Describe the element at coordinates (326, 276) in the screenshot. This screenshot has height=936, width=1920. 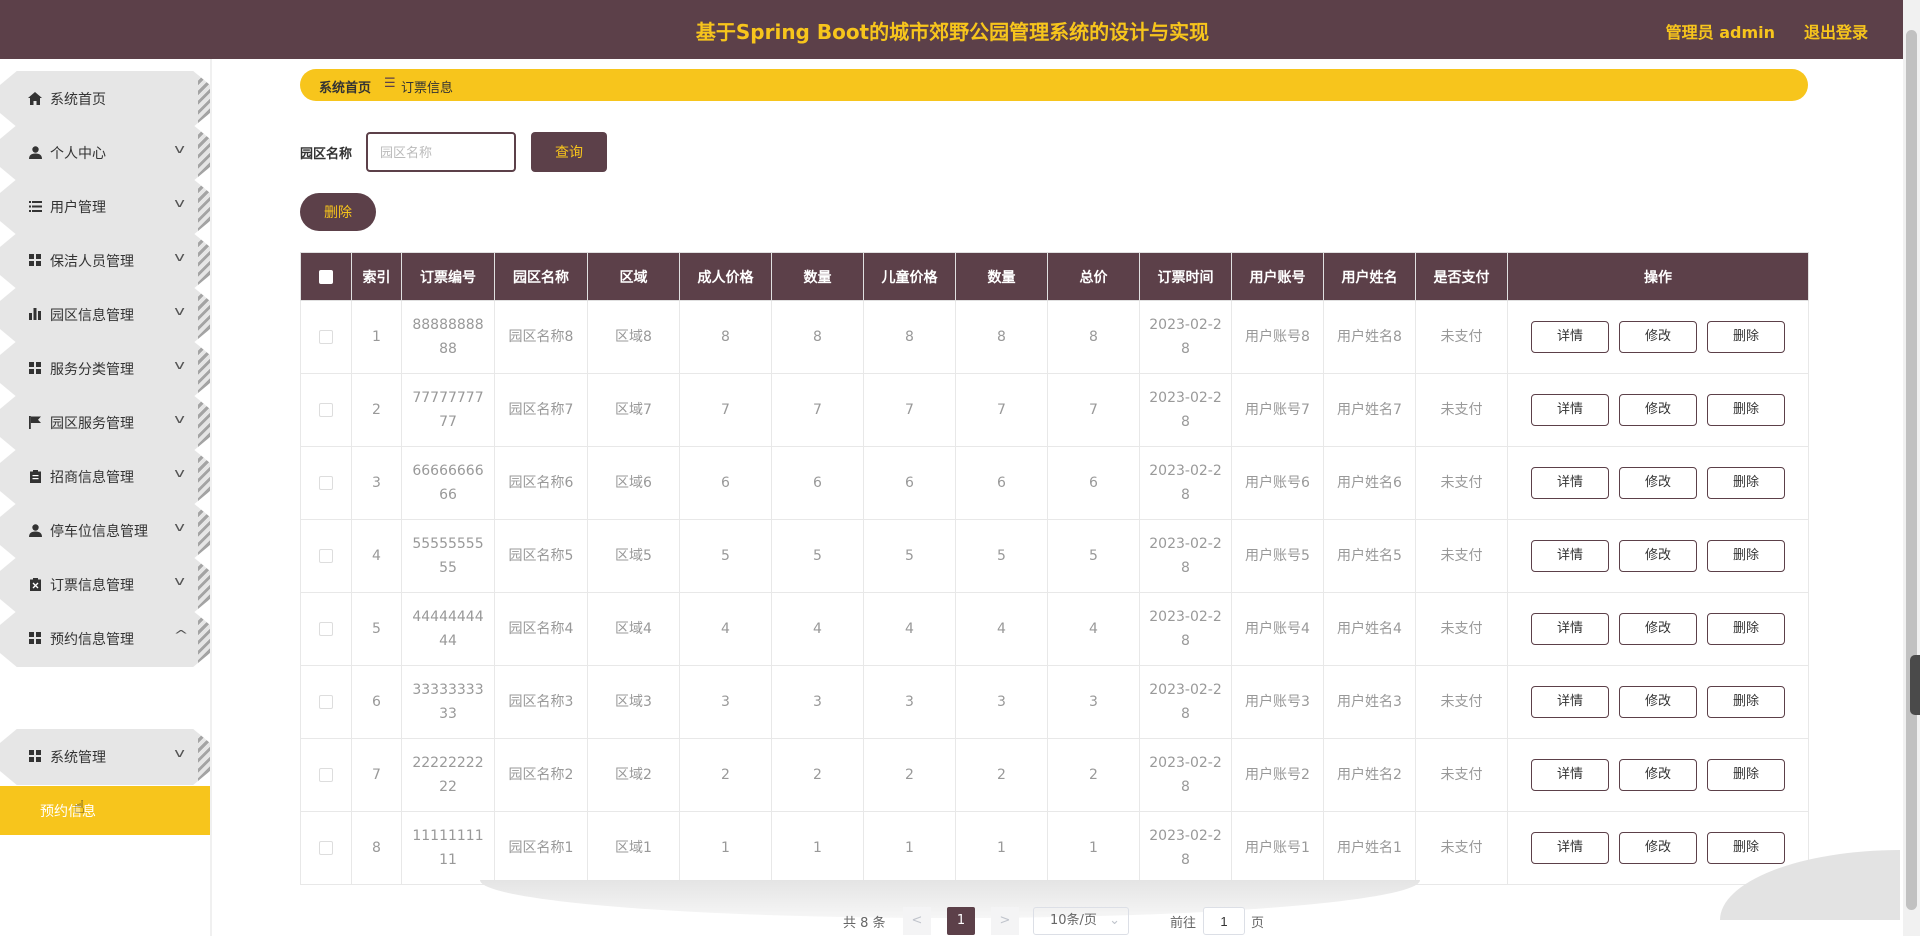
I see `select-all-checkbox` at that location.